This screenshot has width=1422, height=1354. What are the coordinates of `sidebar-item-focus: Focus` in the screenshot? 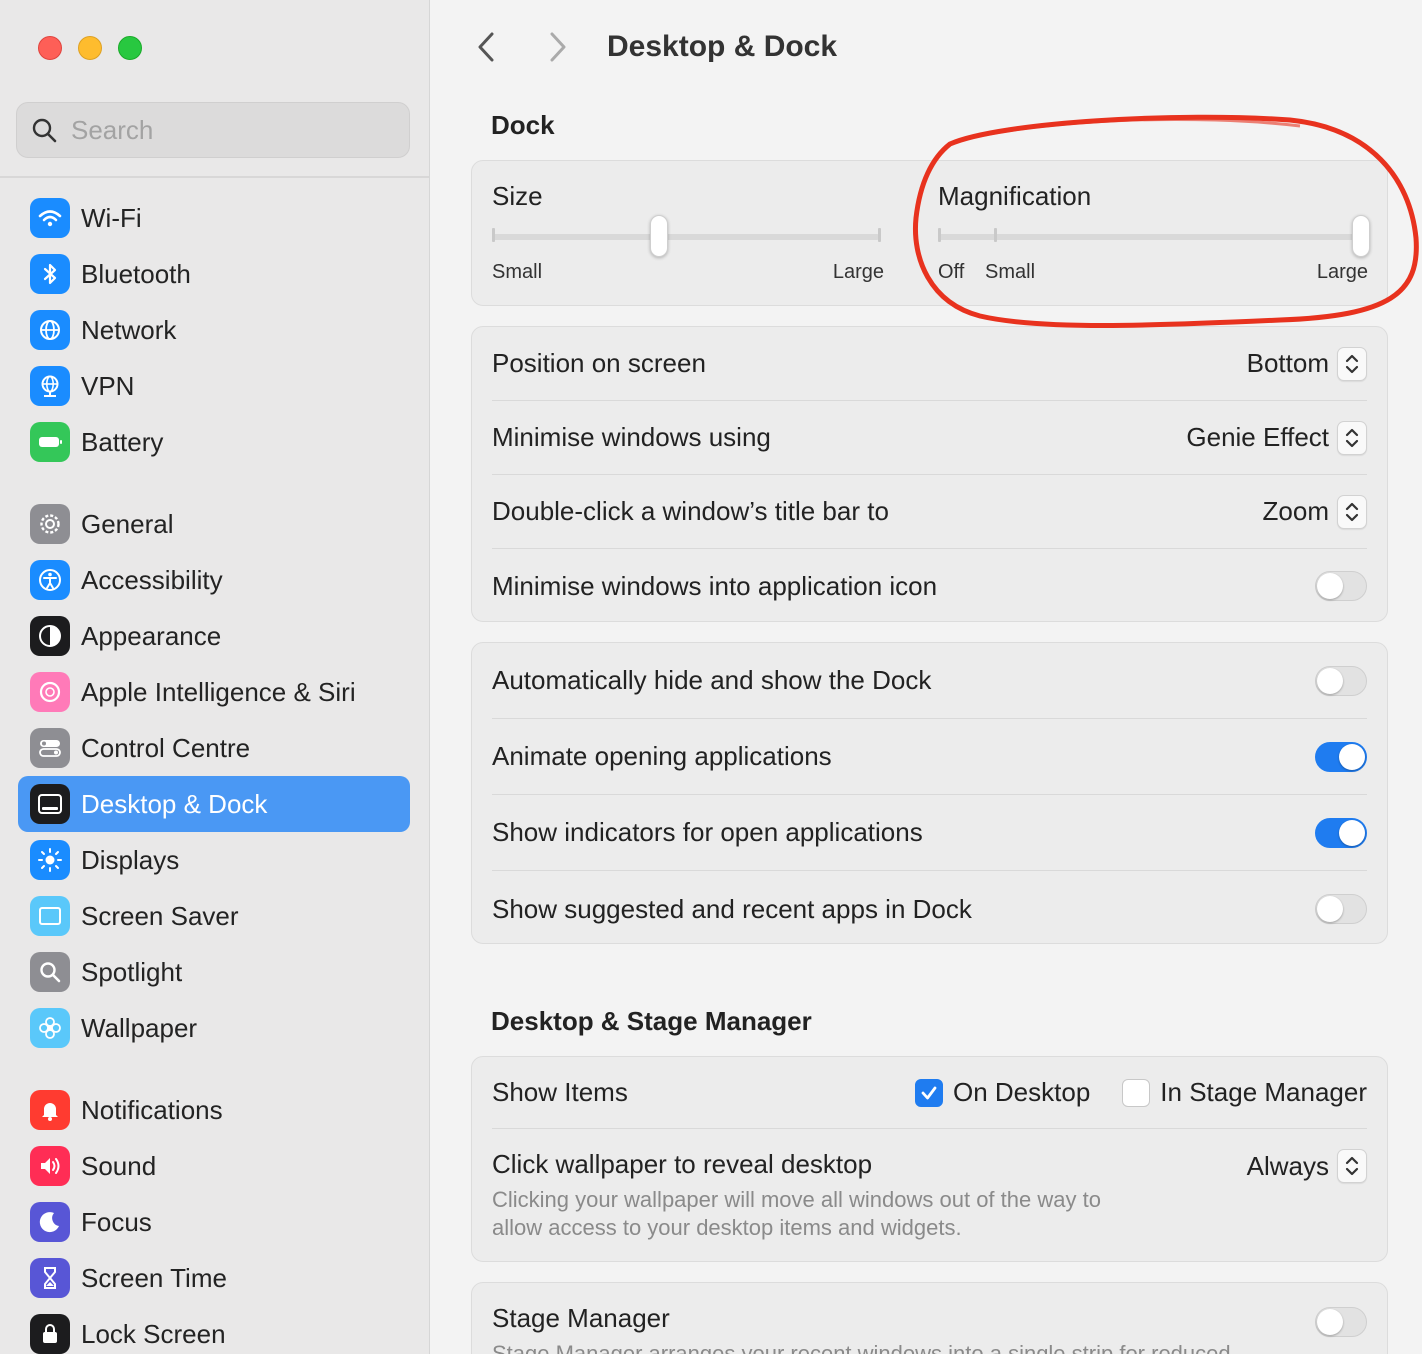 It's located at (214, 1222).